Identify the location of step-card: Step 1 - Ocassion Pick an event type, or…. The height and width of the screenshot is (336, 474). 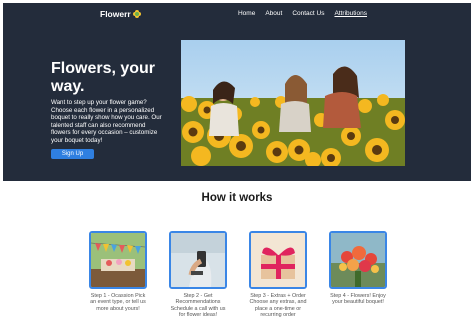
(118, 271).